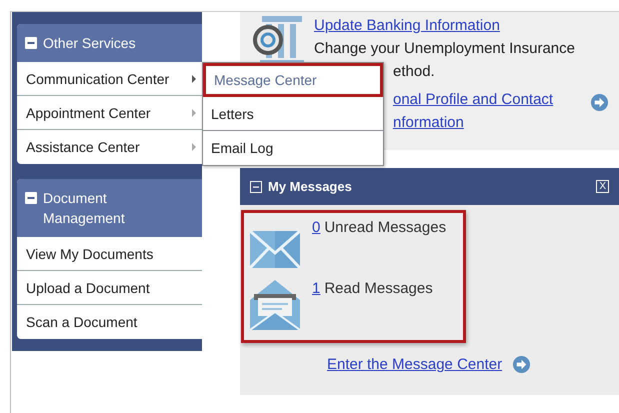 This screenshot has height=413, width=619. Describe the element at coordinates (602, 186) in the screenshot. I see `close-button: X` at that location.